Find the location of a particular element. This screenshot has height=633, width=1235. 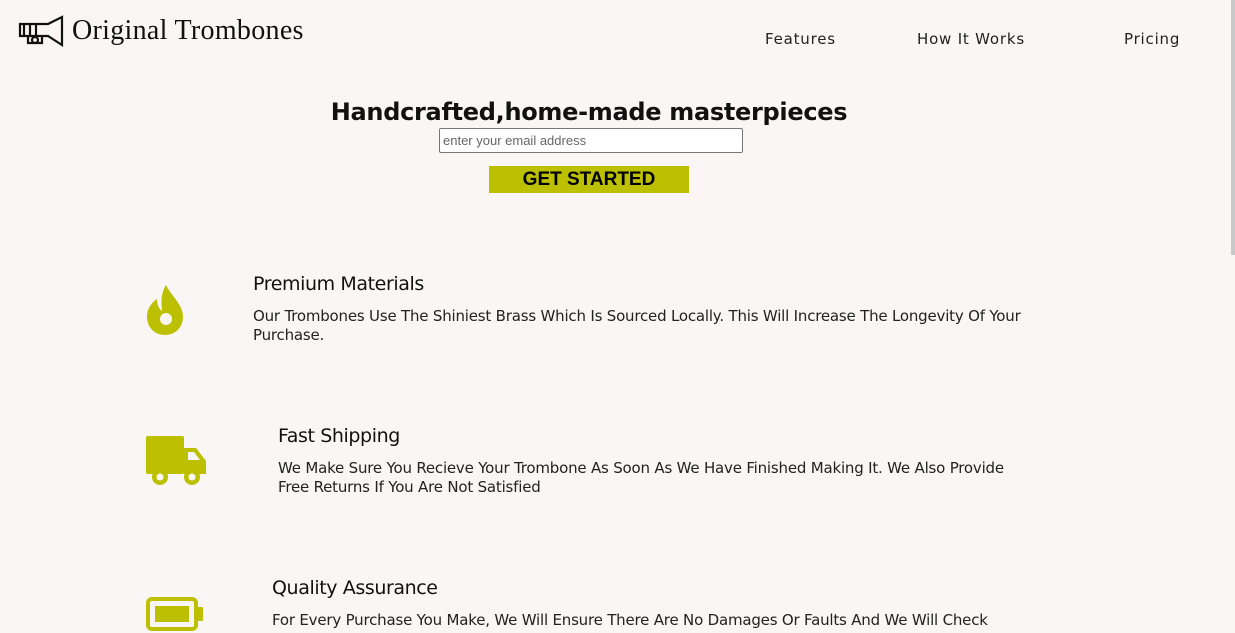

nav-features-link: Features is located at coordinates (800, 39).